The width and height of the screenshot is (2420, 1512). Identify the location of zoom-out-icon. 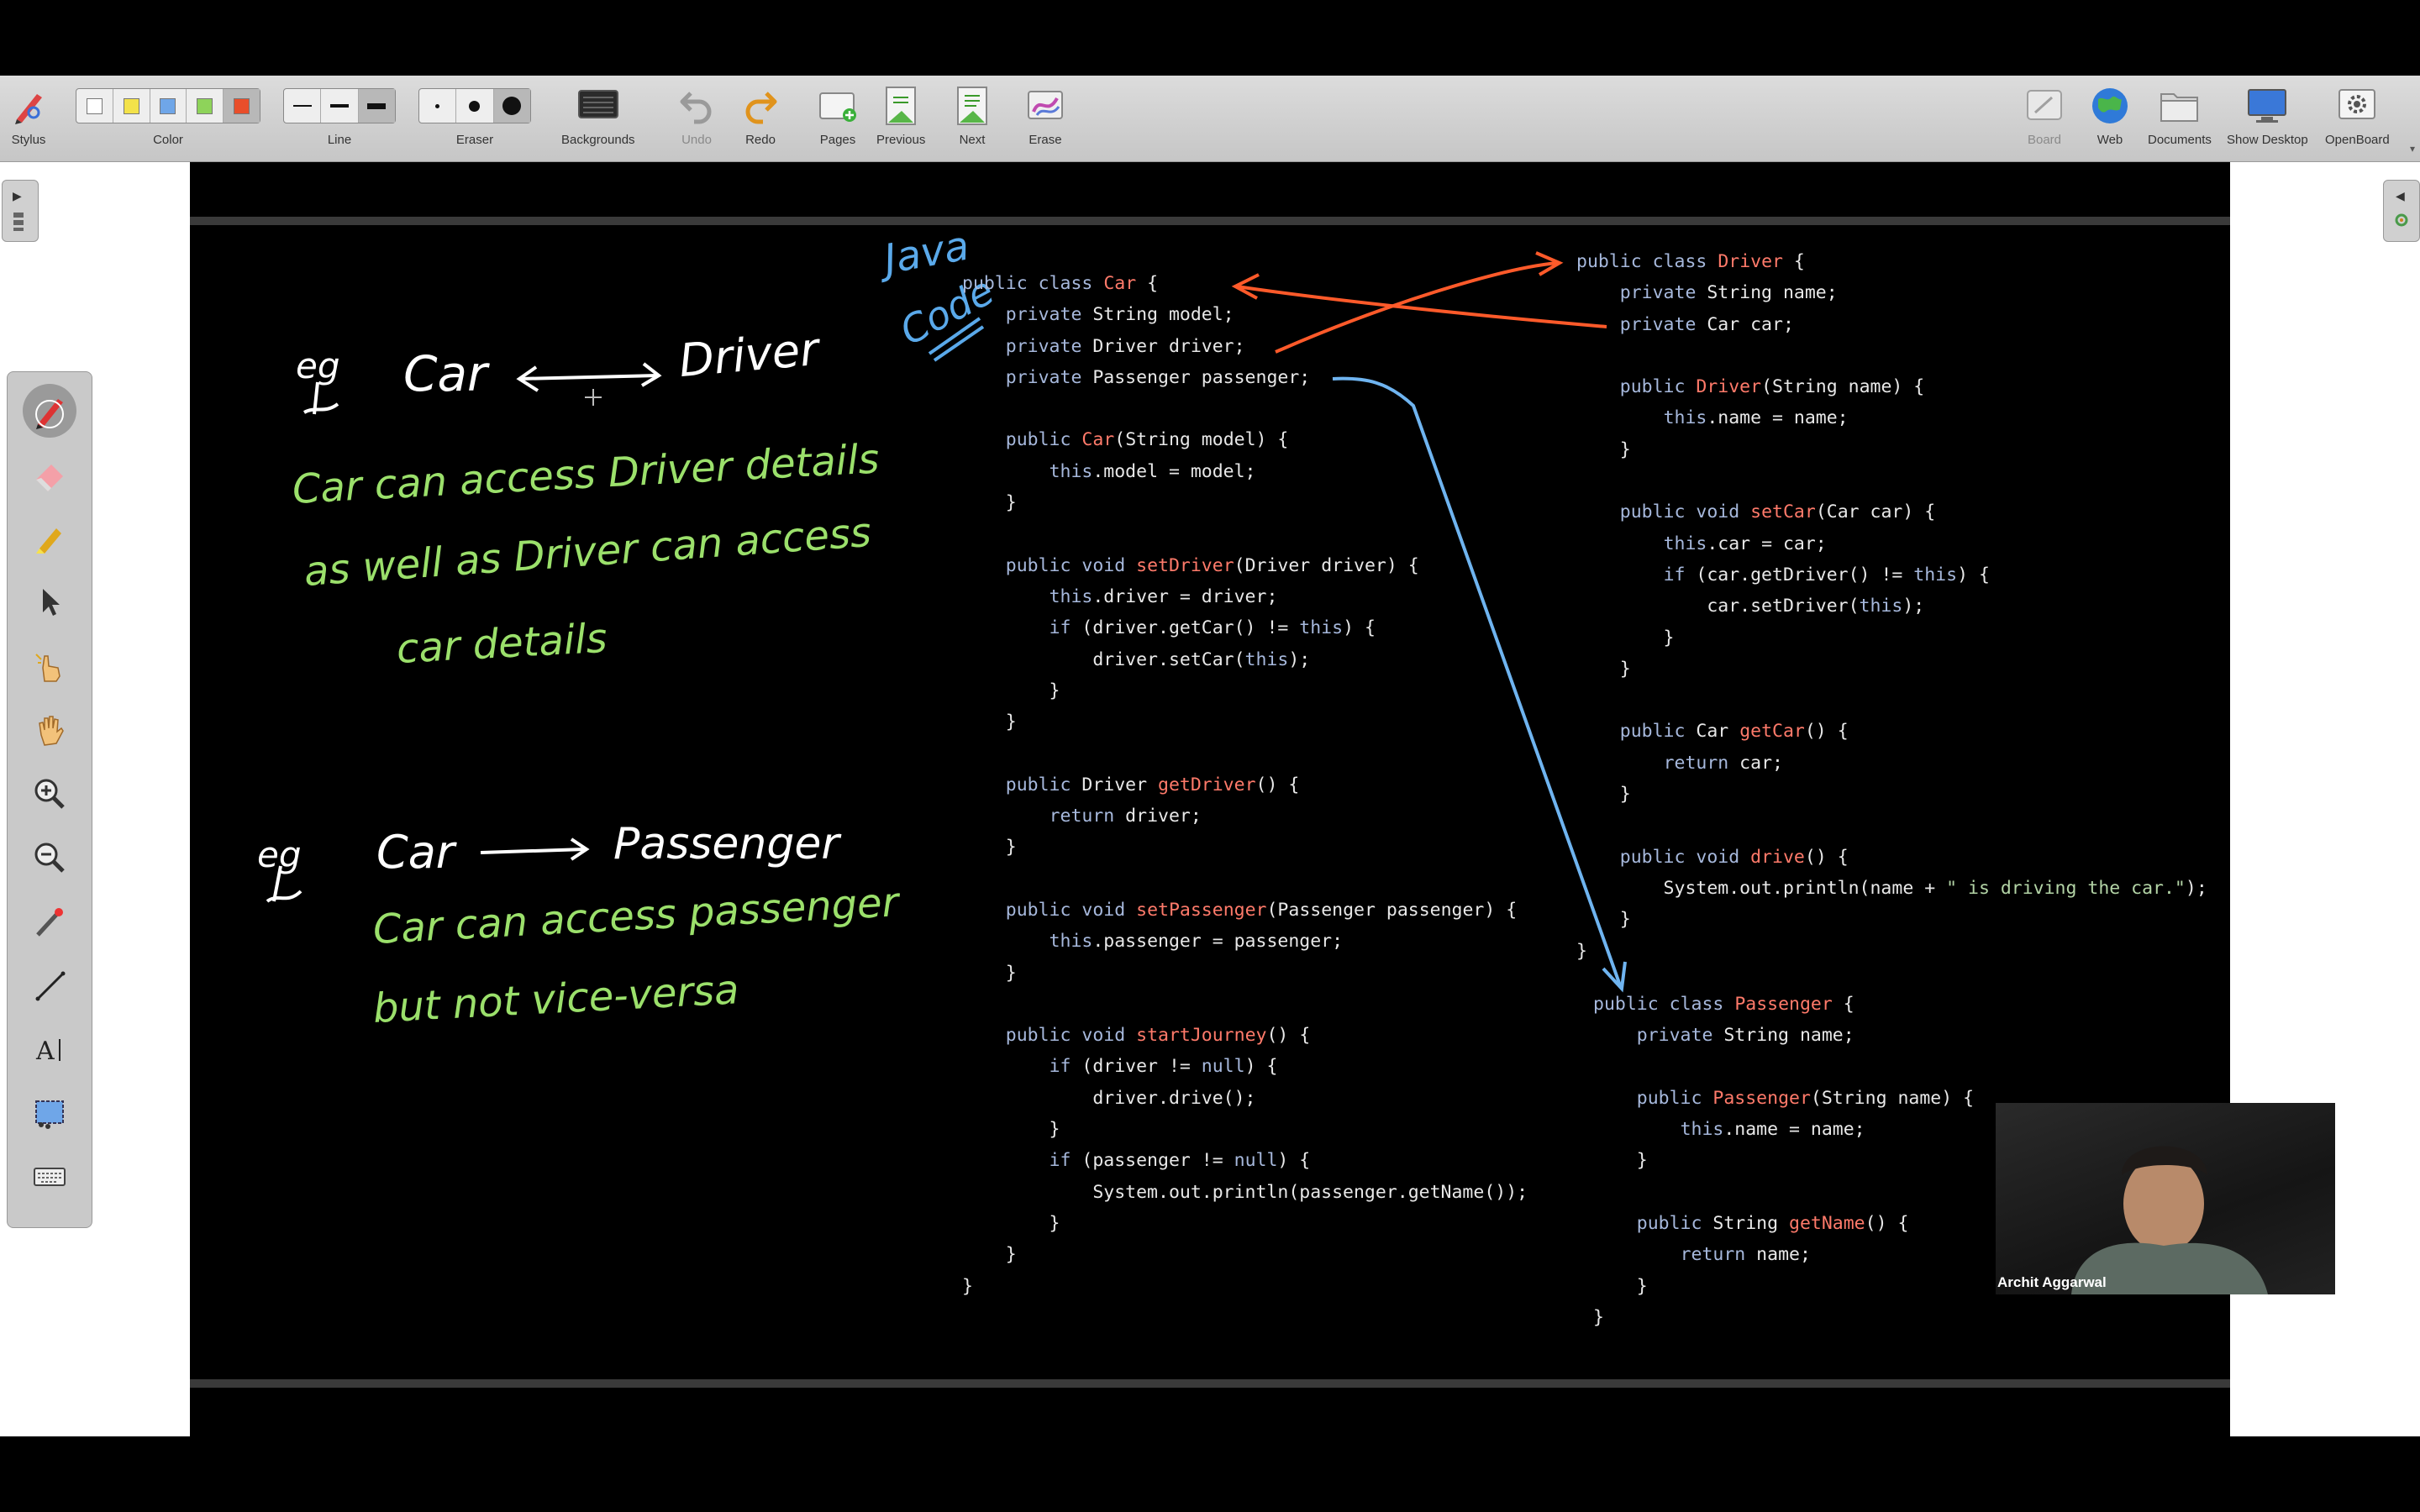
(50, 858).